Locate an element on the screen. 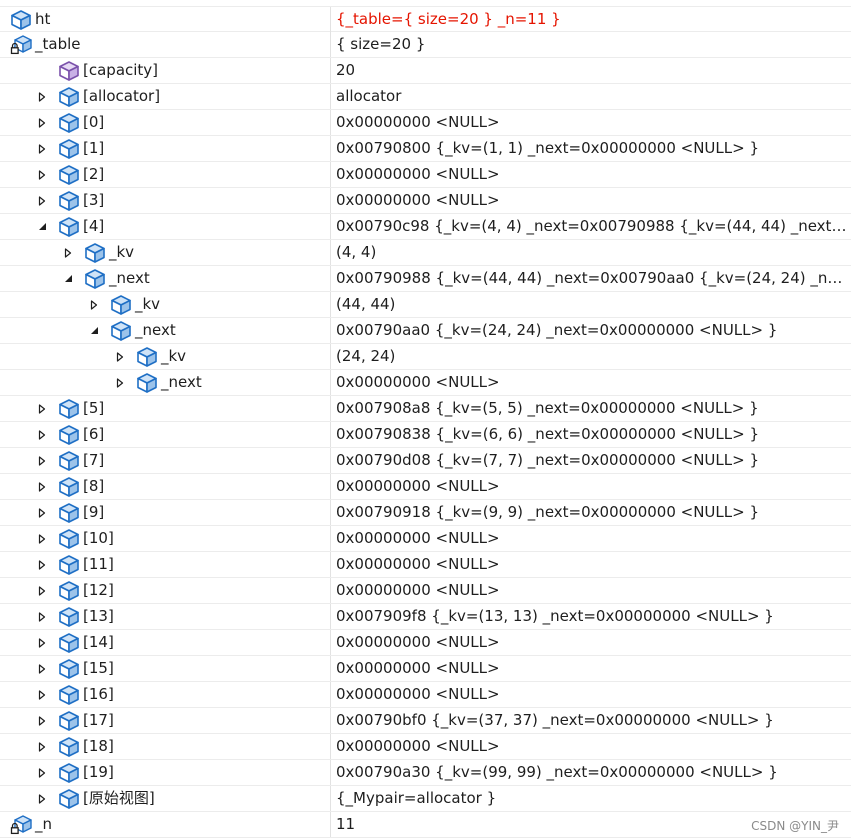  watch-row: [8] 0x00000000 <NULL> is located at coordinates (425, 487).